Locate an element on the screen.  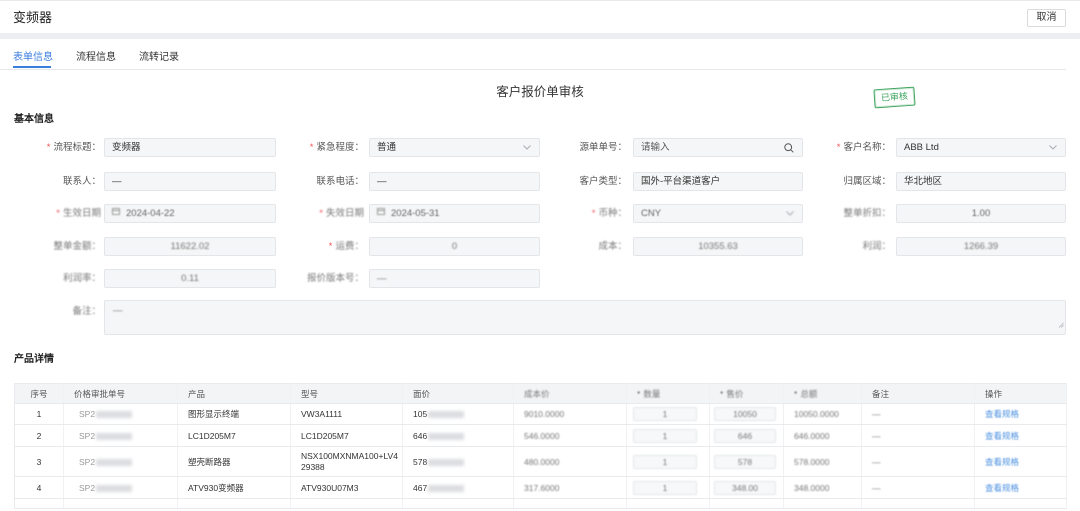
model-text: NSX100MXNMA100+LV429388 is located at coordinates (349, 461).